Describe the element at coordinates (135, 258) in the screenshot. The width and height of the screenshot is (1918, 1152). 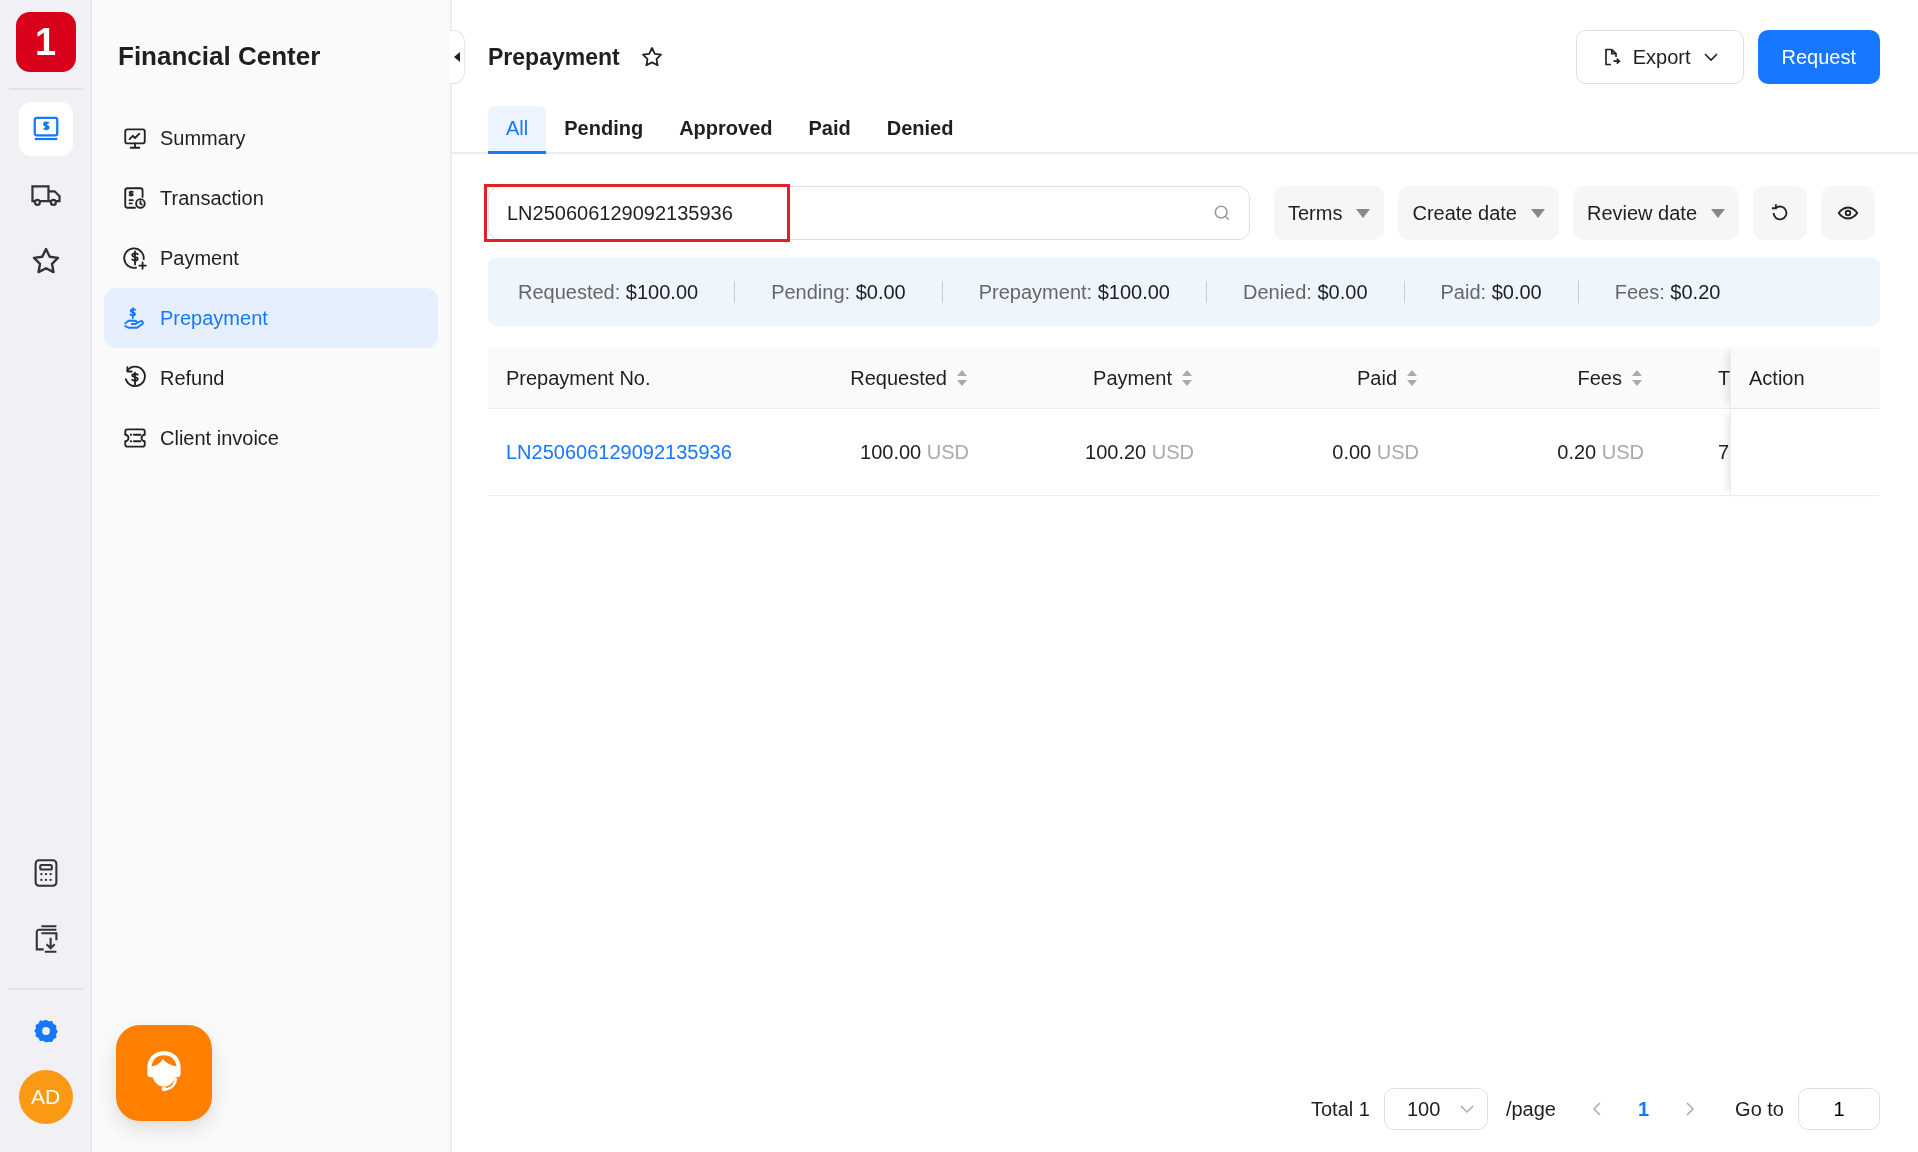
I see `dollar-coin-icon` at that location.